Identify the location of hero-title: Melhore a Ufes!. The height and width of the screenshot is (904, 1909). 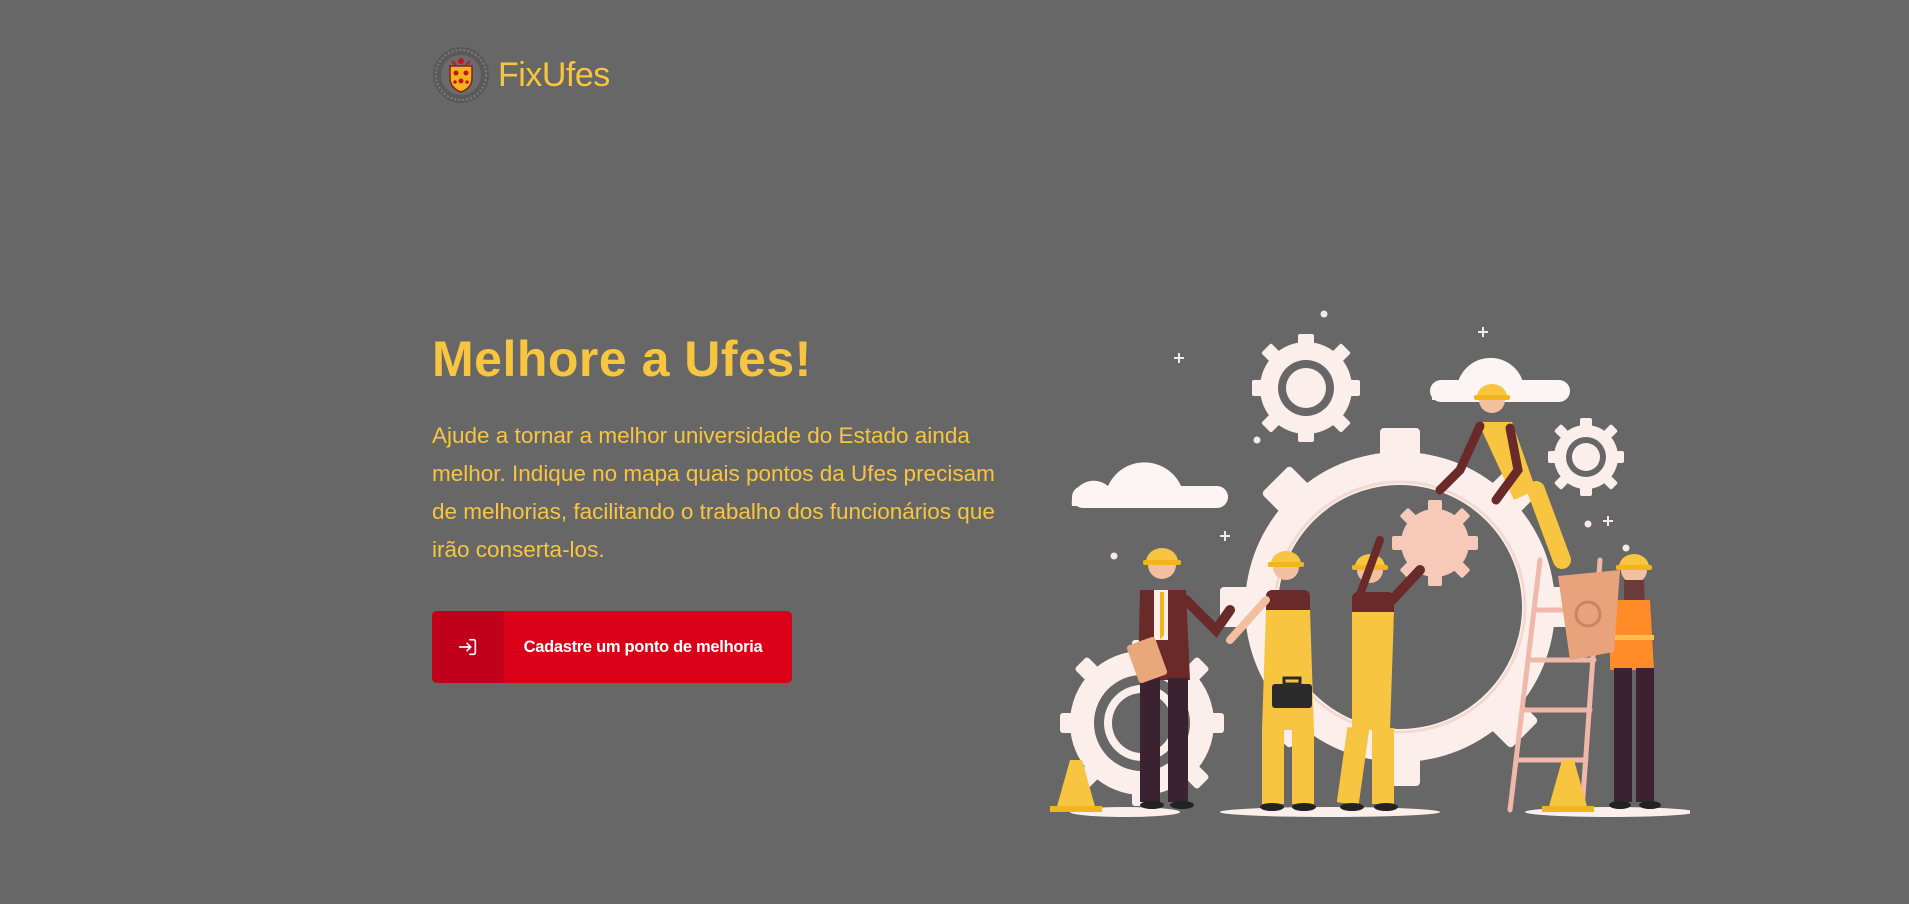
(622, 359).